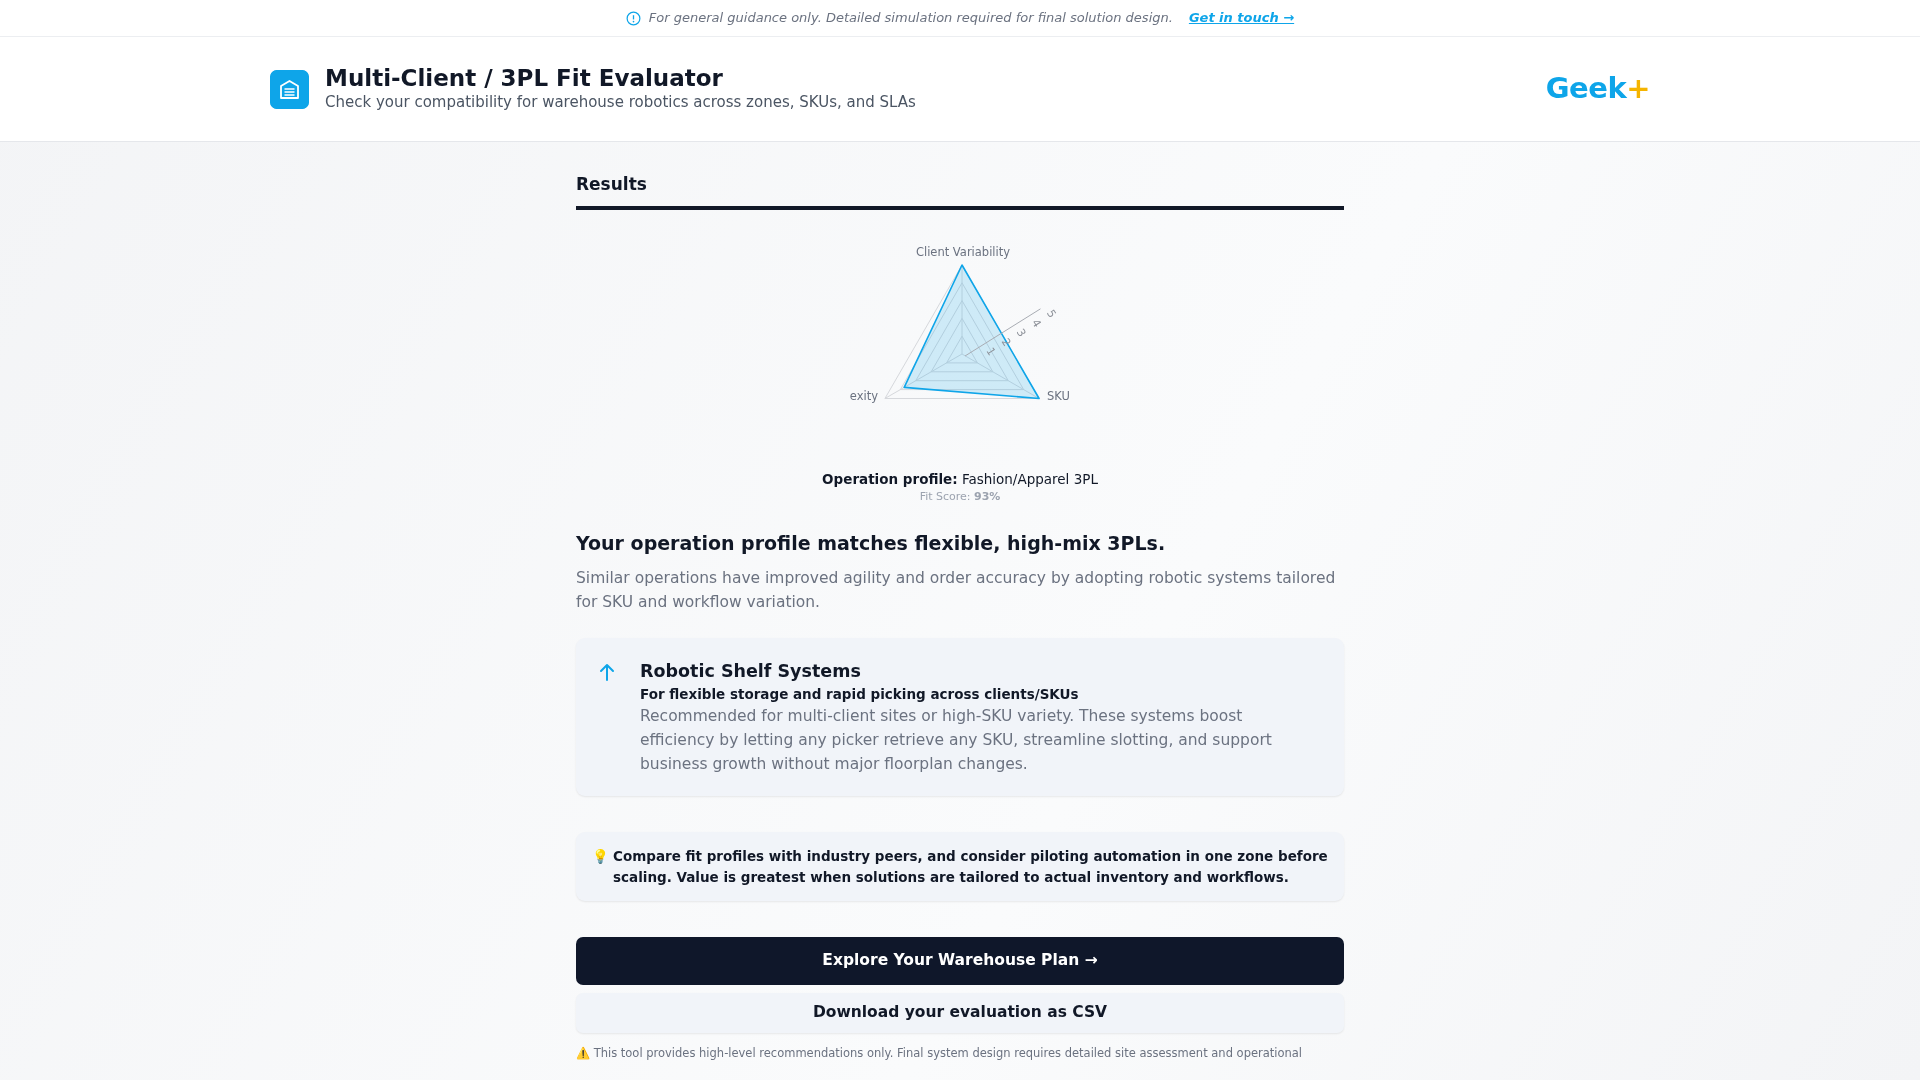 The width and height of the screenshot is (1920, 1080). Describe the element at coordinates (970, 867) in the screenshot. I see `tip-text: Compare fit profiles with industry peers, and consider piloting automation in one zone before scaling. Value is greatest when solutions are tailored to actual inventory and workflows.` at that location.